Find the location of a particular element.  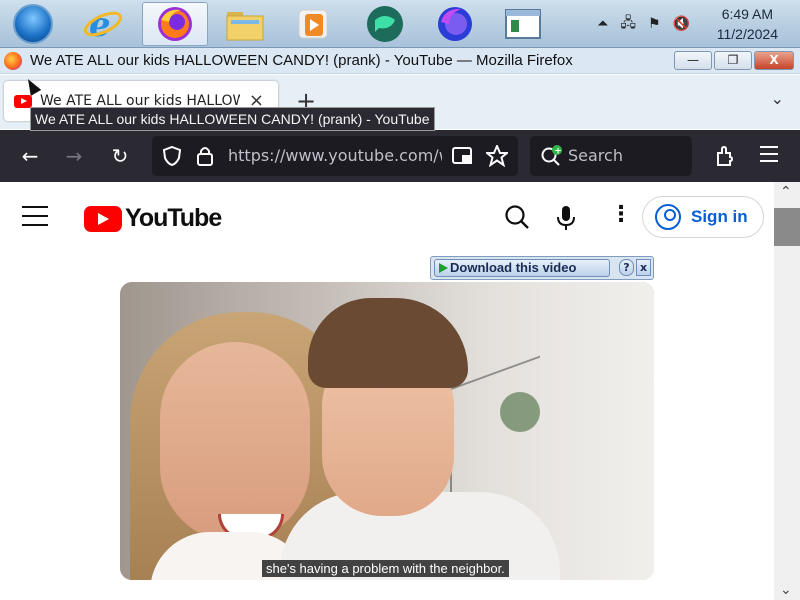

firefox-blue-icon is located at coordinates (455, 24).